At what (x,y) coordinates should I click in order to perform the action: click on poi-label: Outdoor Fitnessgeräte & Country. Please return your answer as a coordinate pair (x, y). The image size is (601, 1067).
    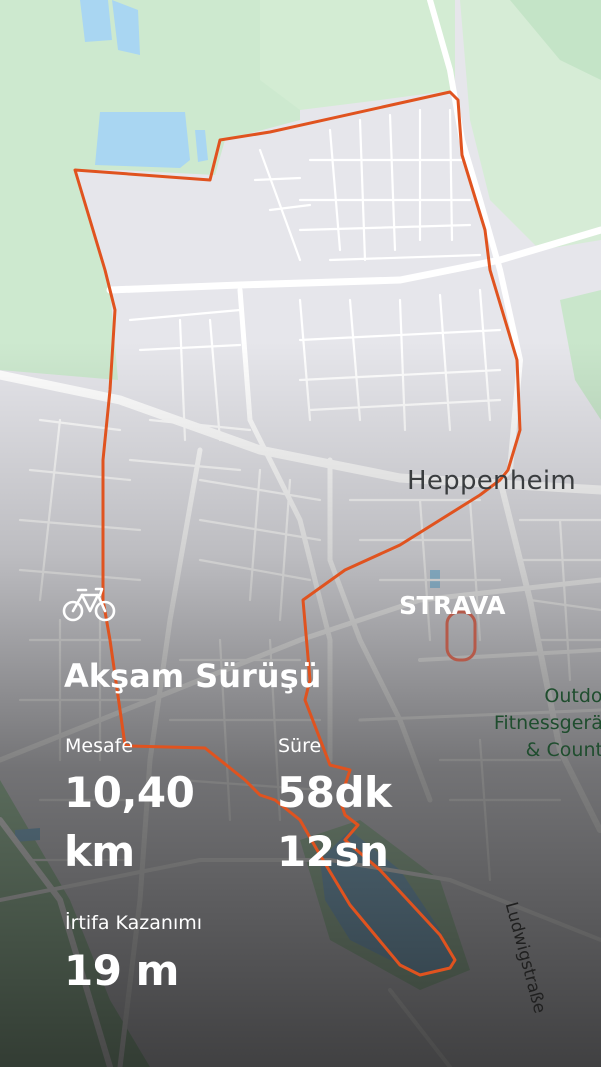
    Looking at the image, I should click on (526, 723).